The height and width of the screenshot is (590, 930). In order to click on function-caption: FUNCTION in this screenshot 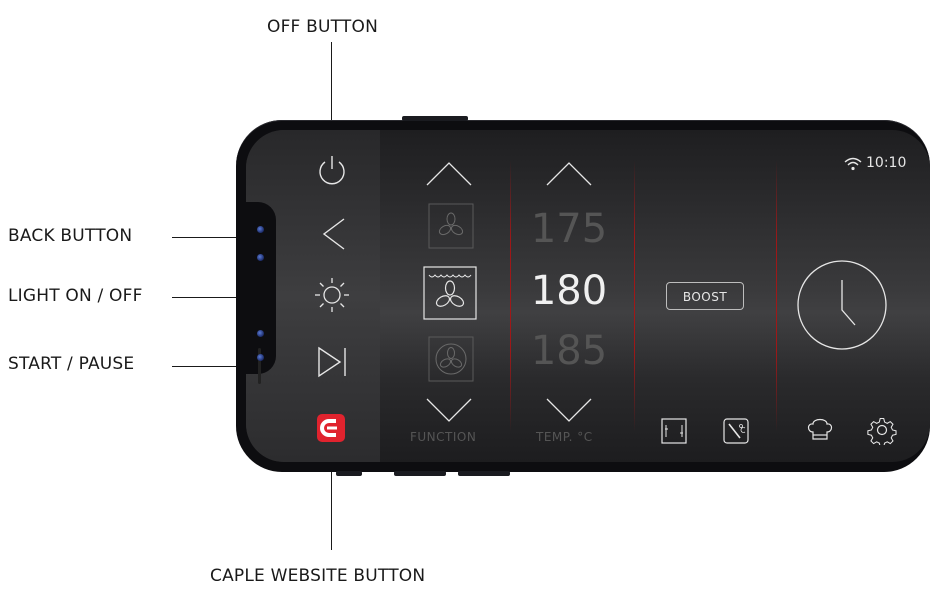, I will do `click(443, 437)`.